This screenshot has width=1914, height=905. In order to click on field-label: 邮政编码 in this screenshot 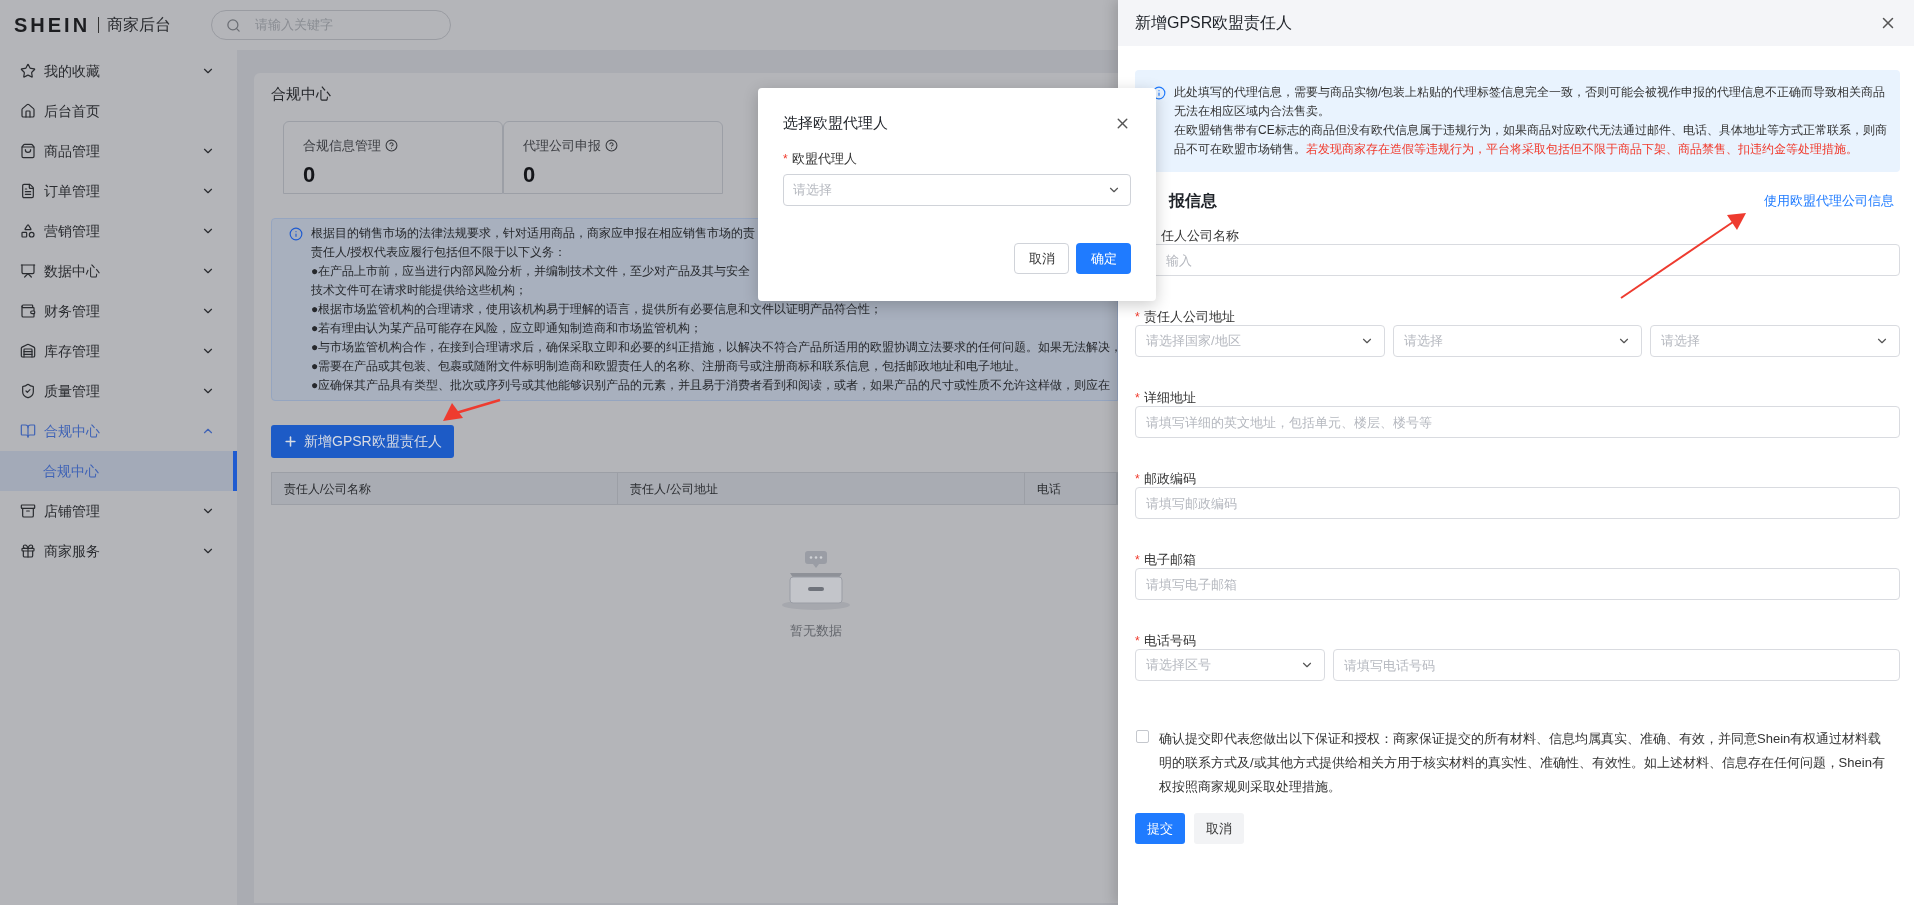, I will do `click(1169, 479)`.